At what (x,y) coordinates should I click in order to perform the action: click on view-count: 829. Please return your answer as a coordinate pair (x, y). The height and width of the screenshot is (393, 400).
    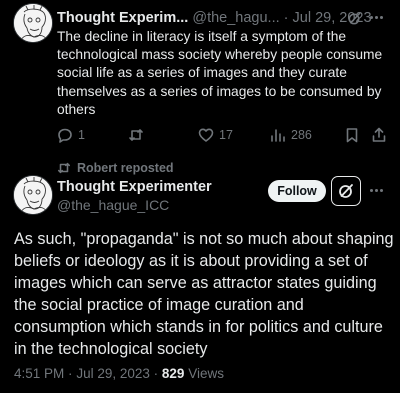
    Looking at the image, I should click on (173, 373).